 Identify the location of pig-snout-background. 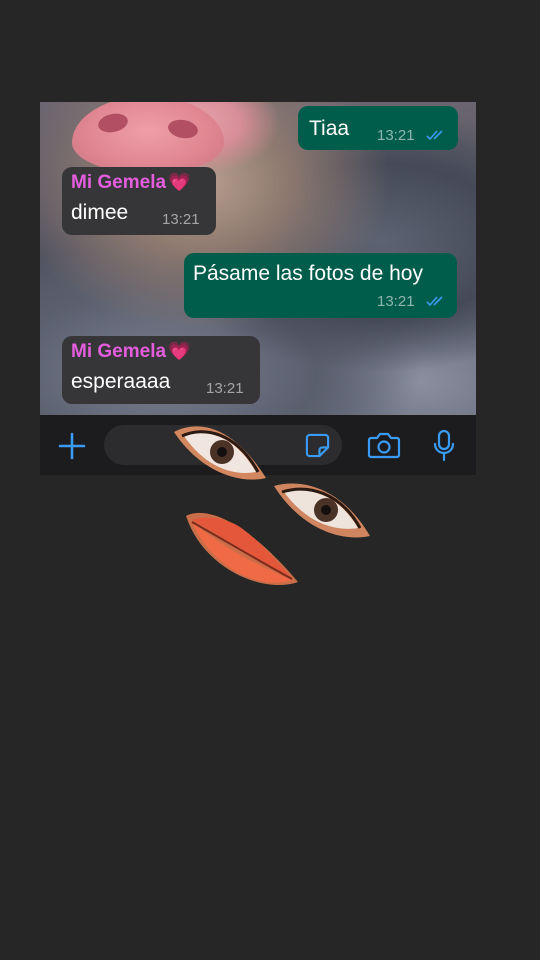
(148, 138).